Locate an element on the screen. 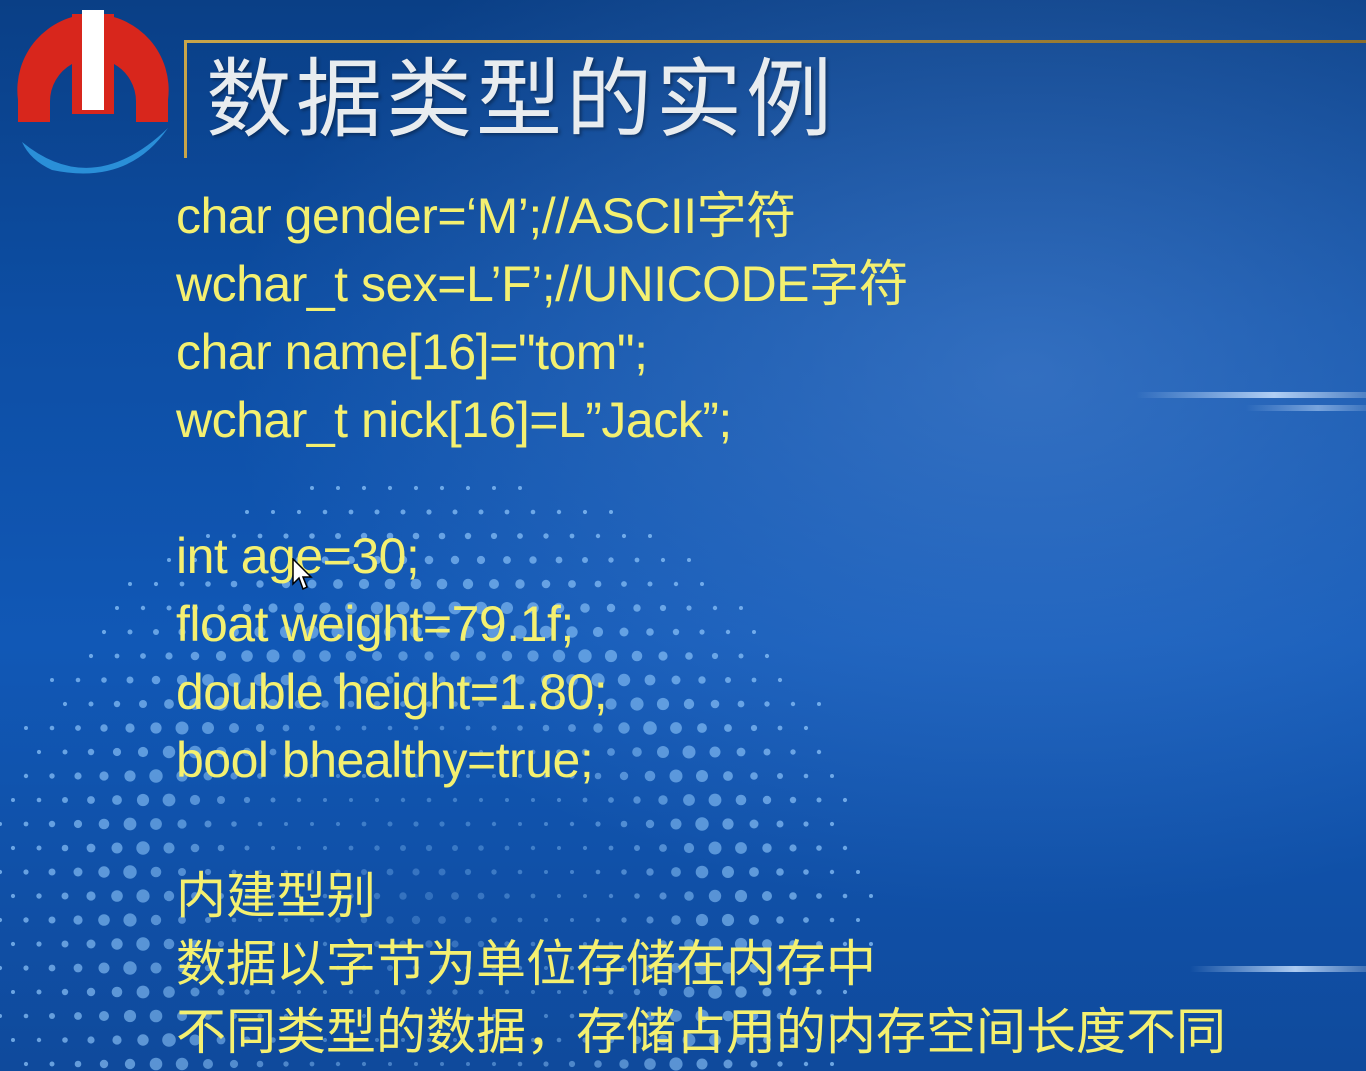 The image size is (1366, 1071). note-item: 内建型别 is located at coordinates (276, 896).